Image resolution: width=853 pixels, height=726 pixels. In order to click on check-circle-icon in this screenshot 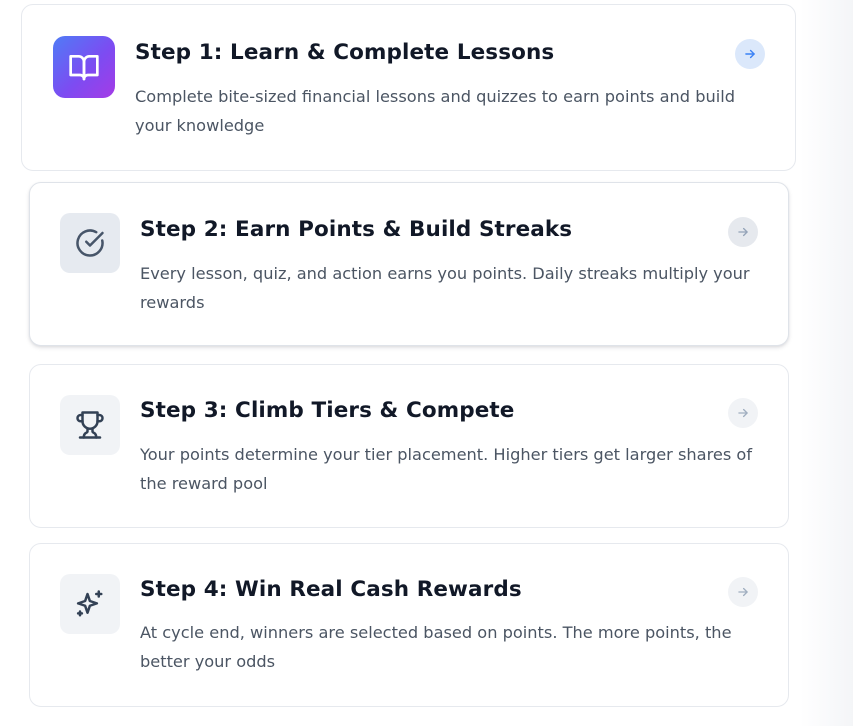, I will do `click(90, 243)`.